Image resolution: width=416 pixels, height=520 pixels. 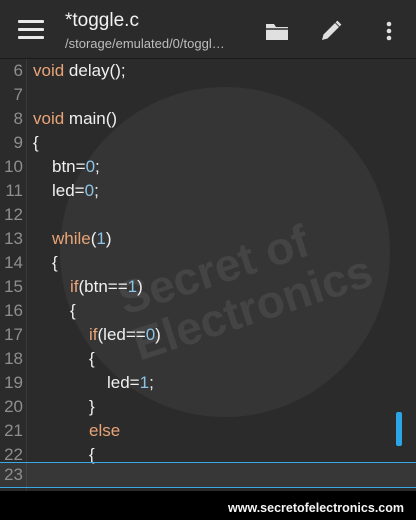 What do you see at coordinates (13, 334) in the screenshot?
I see `line-number: 17` at bounding box center [13, 334].